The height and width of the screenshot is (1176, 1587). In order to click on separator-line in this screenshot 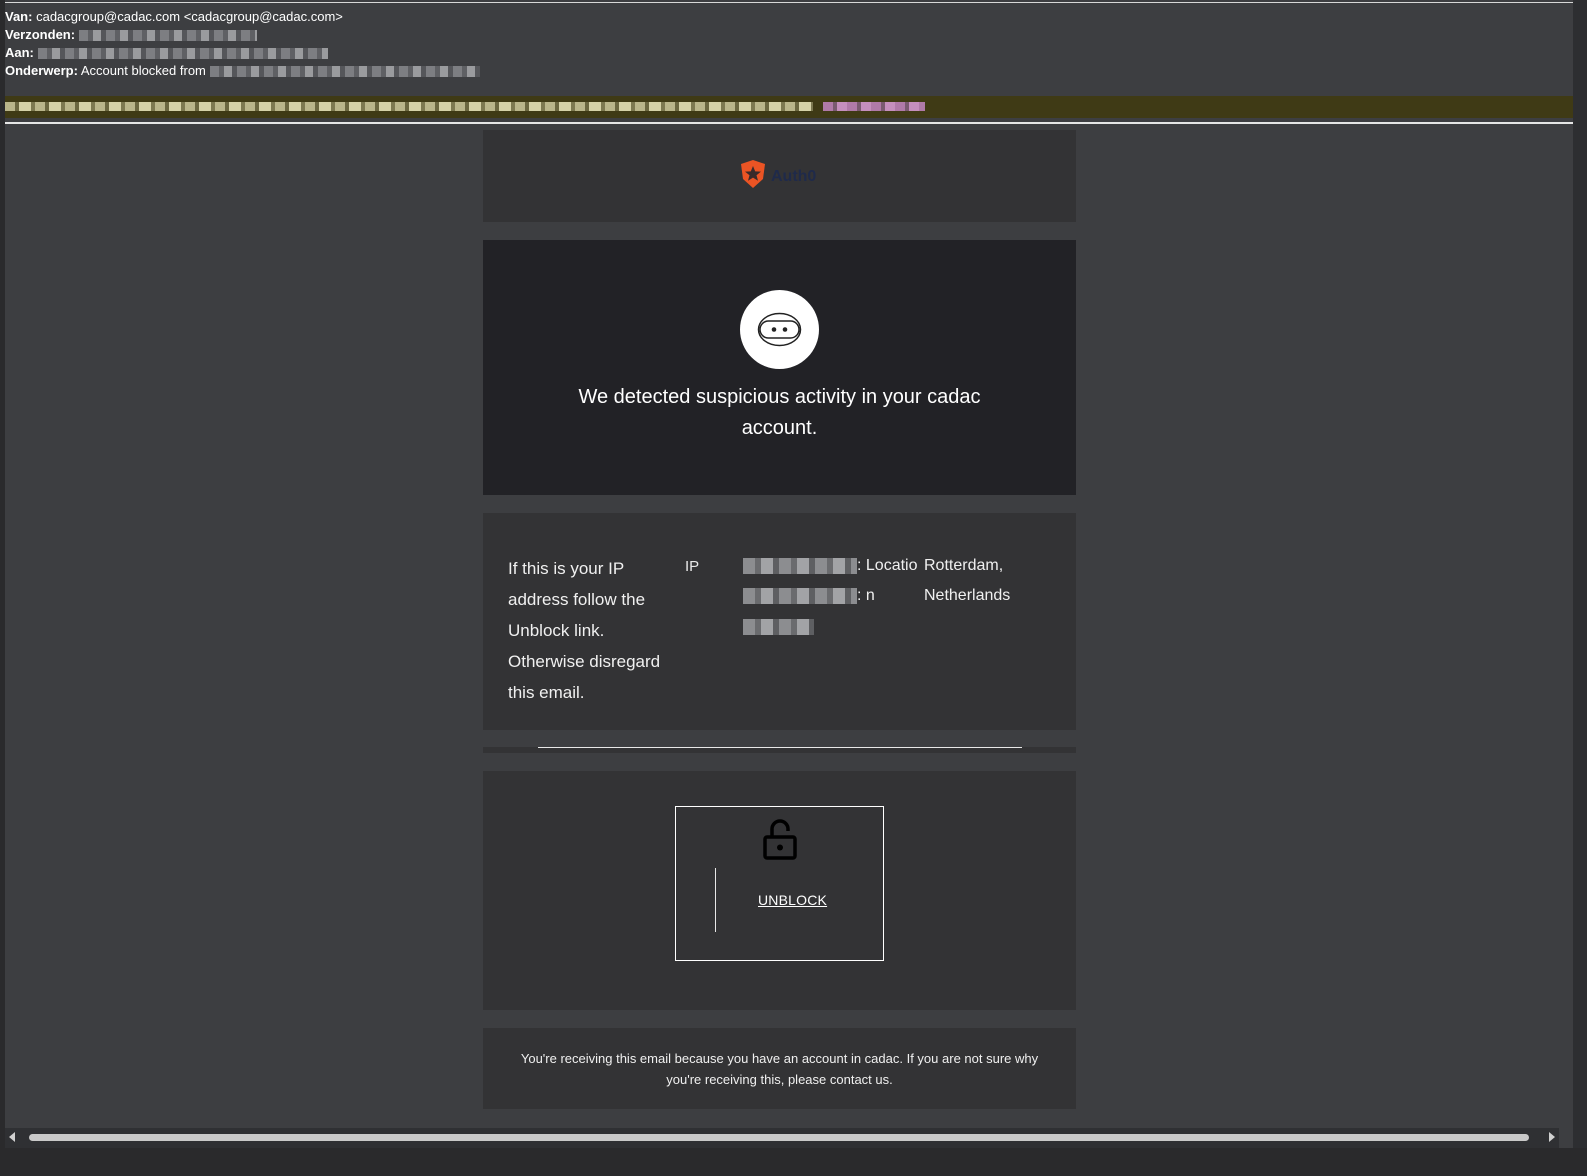, I will do `click(780, 747)`.